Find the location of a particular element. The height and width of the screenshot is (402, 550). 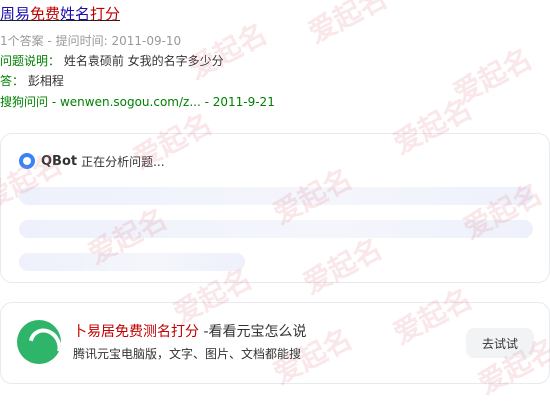

title-part-2: 免费 is located at coordinates (45, 14).